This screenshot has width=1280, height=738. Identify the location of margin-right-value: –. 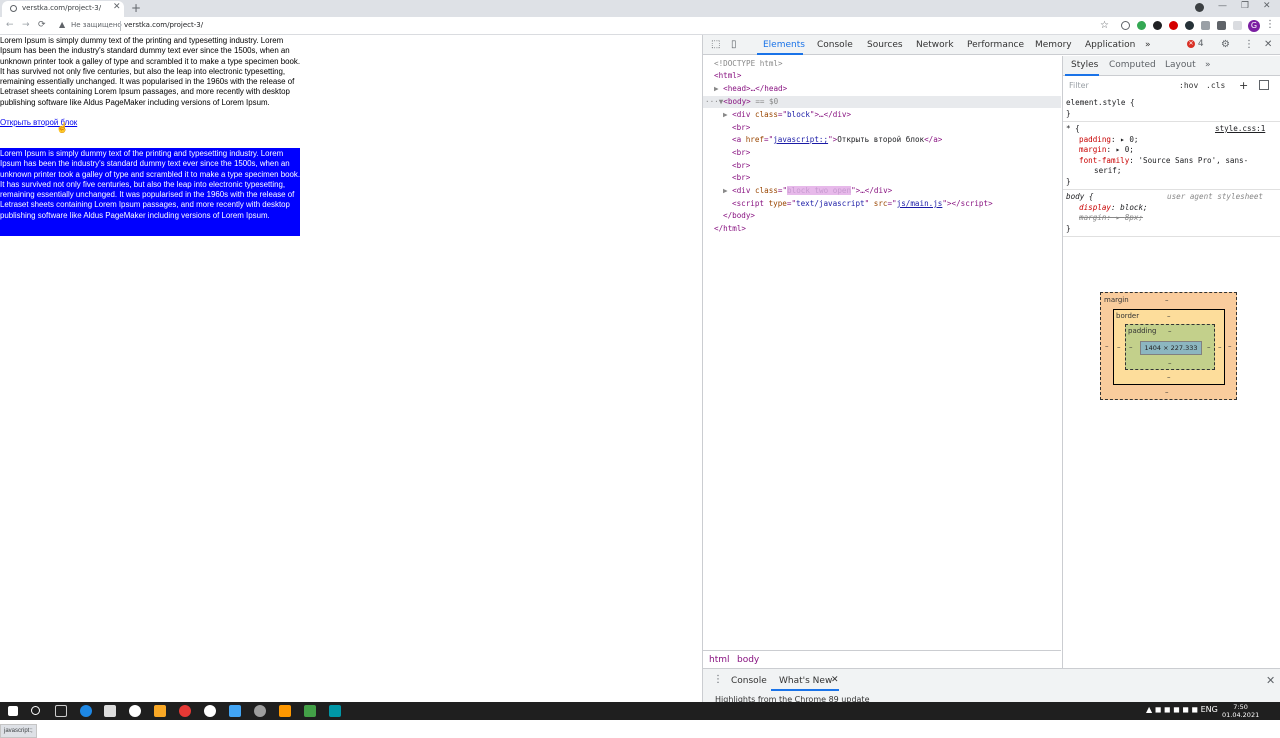
(1230, 346).